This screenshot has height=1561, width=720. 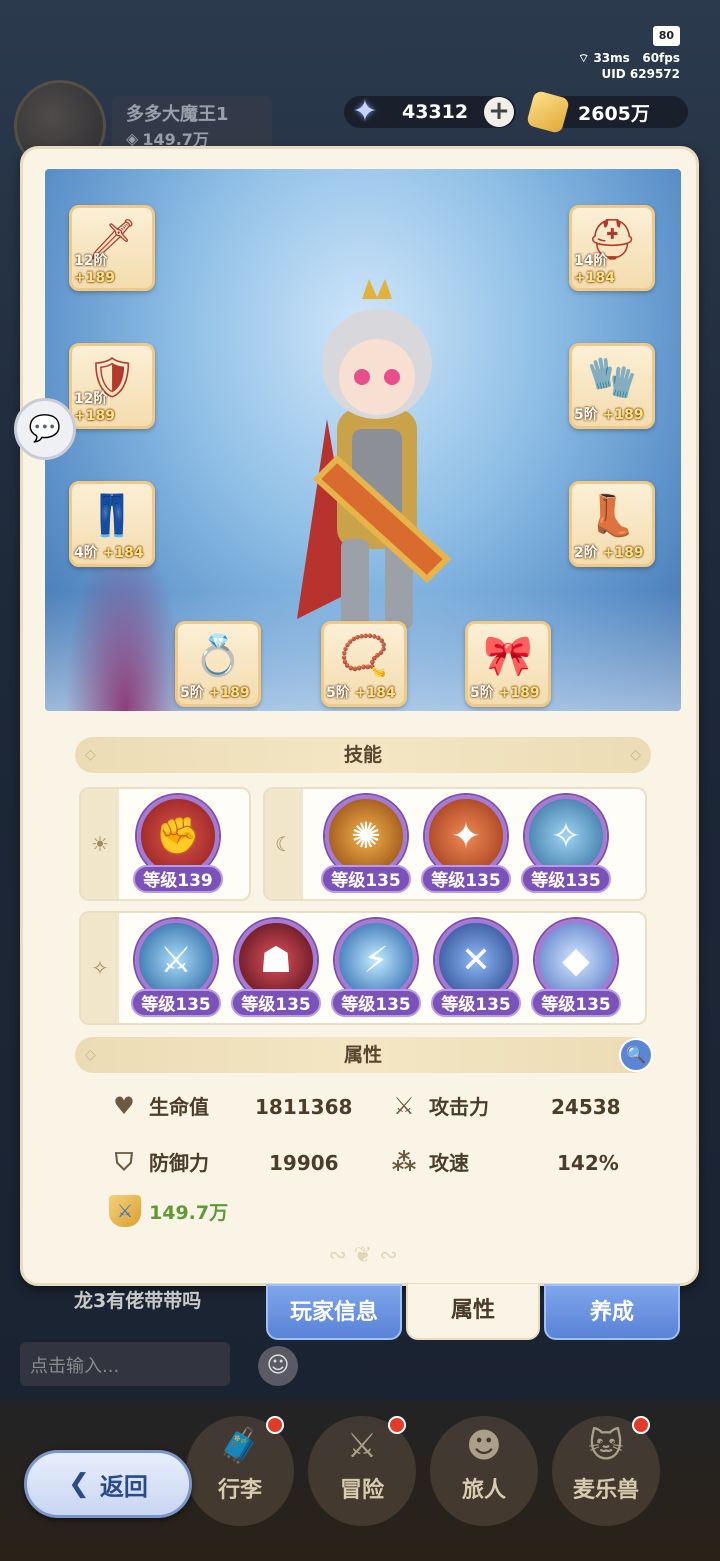 What do you see at coordinates (586, 1107) in the screenshot?
I see `atk-value: 24538` at bounding box center [586, 1107].